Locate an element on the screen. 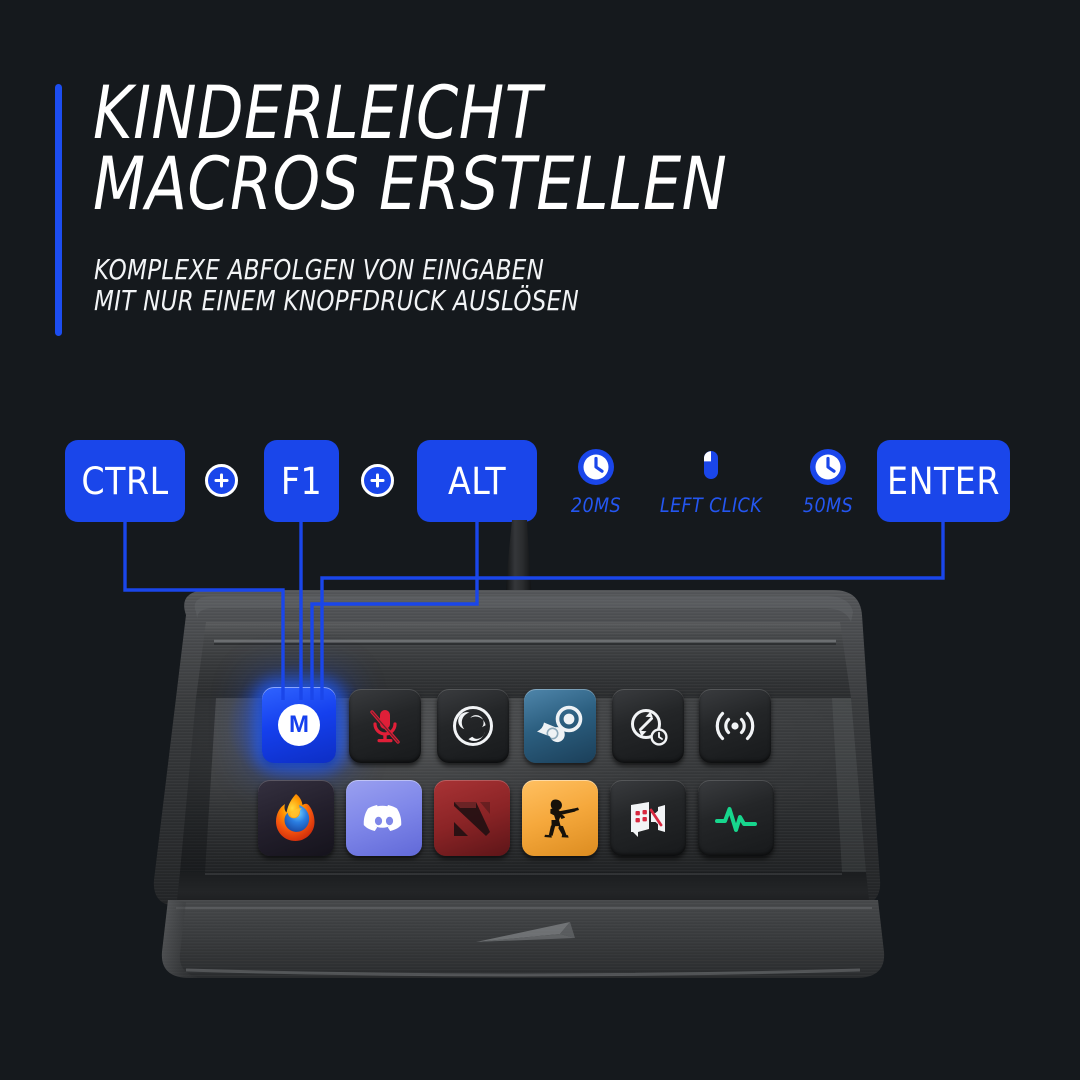 The height and width of the screenshot is (1080, 1080). key-pulse is located at coordinates (736, 818).